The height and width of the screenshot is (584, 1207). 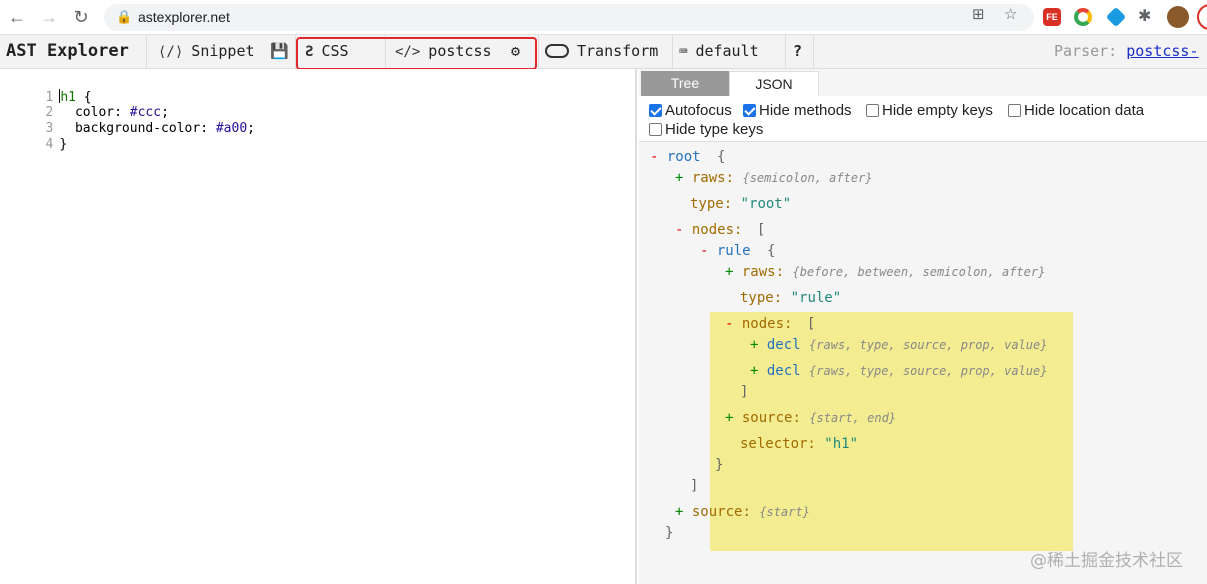 I want to click on hide-methods-checkbox, so click(x=749, y=110).